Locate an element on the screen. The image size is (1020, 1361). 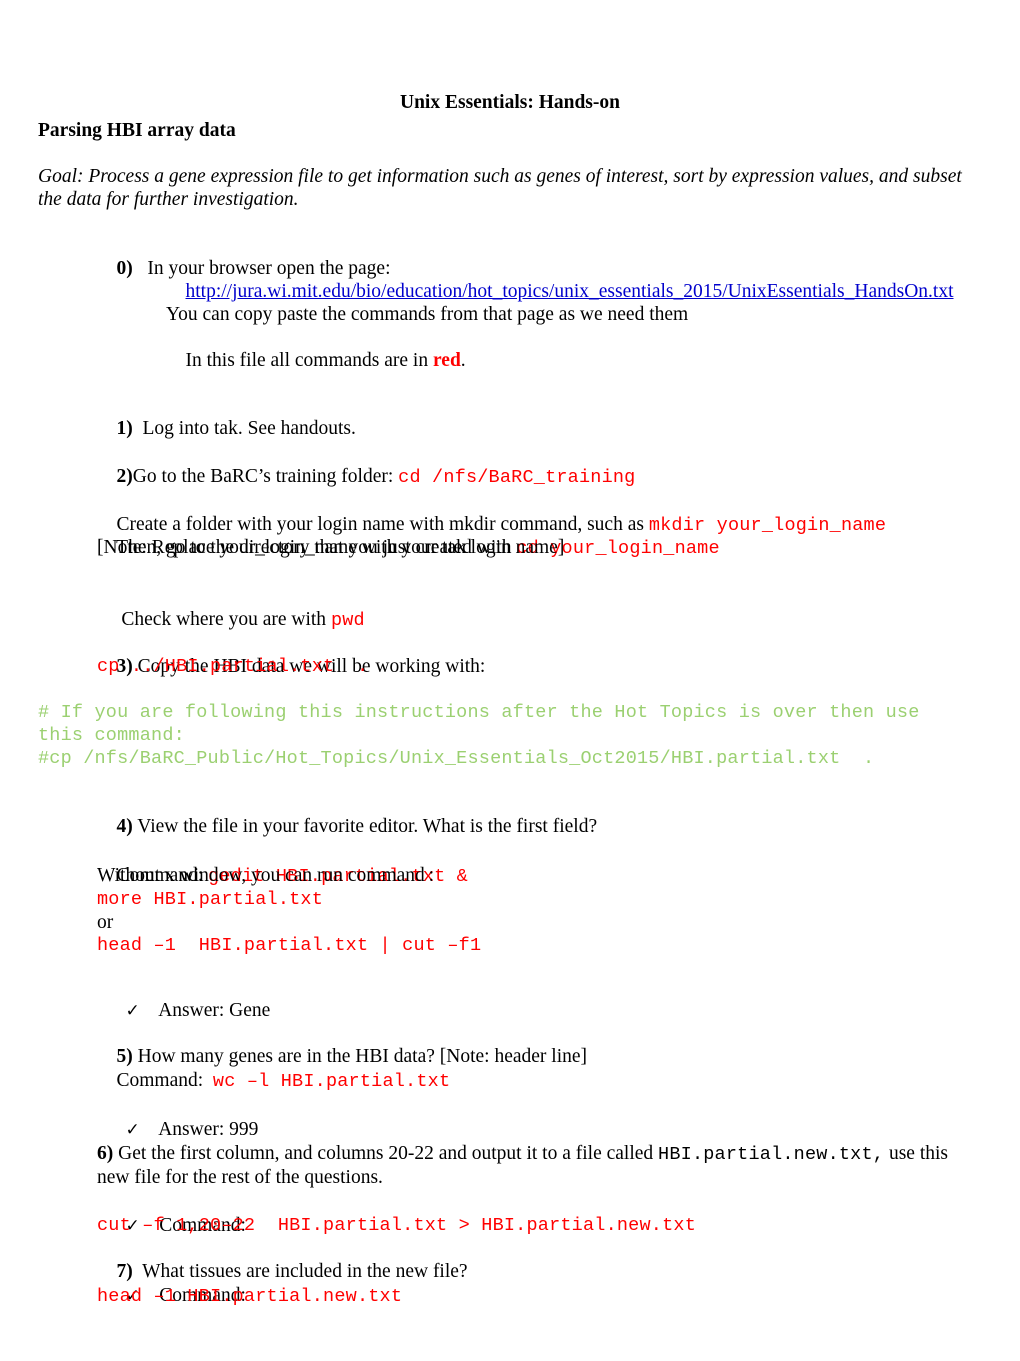
wc-command: wc –l HBI.partial.txt is located at coordinates (331, 1081).